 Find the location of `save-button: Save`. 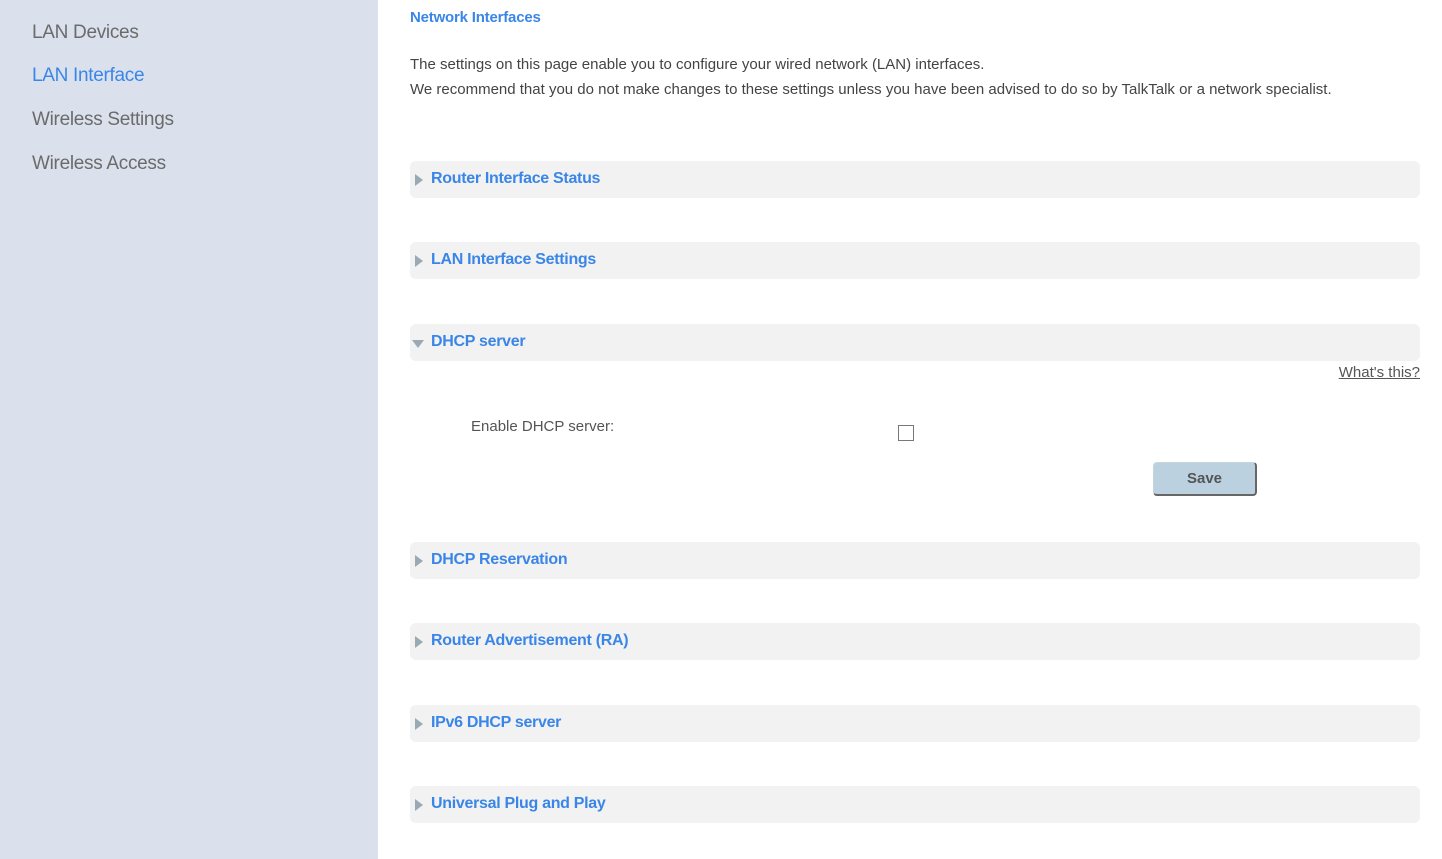

save-button: Save is located at coordinates (1205, 479).